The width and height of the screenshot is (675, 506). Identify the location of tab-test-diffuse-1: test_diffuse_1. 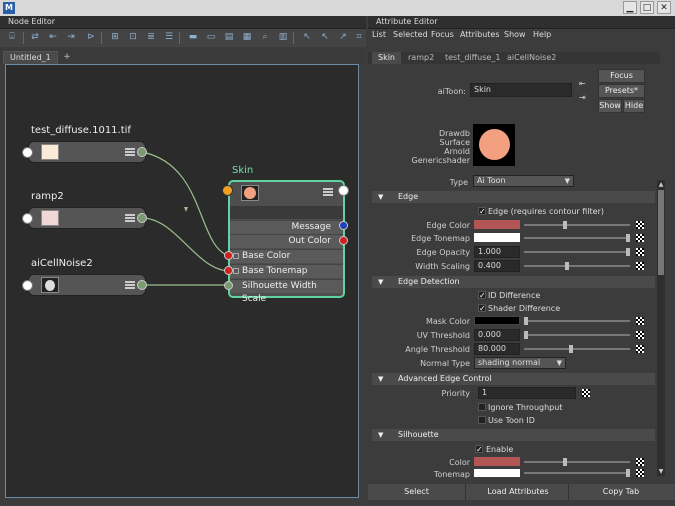
(472, 58).